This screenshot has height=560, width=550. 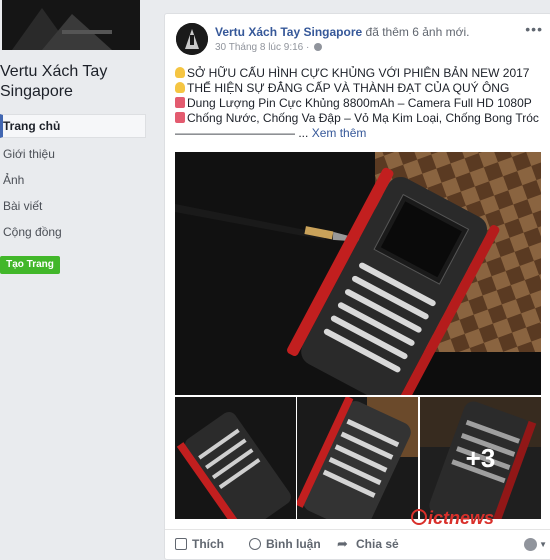 I want to click on nav-item-photos: Ảnh, so click(x=73, y=180).